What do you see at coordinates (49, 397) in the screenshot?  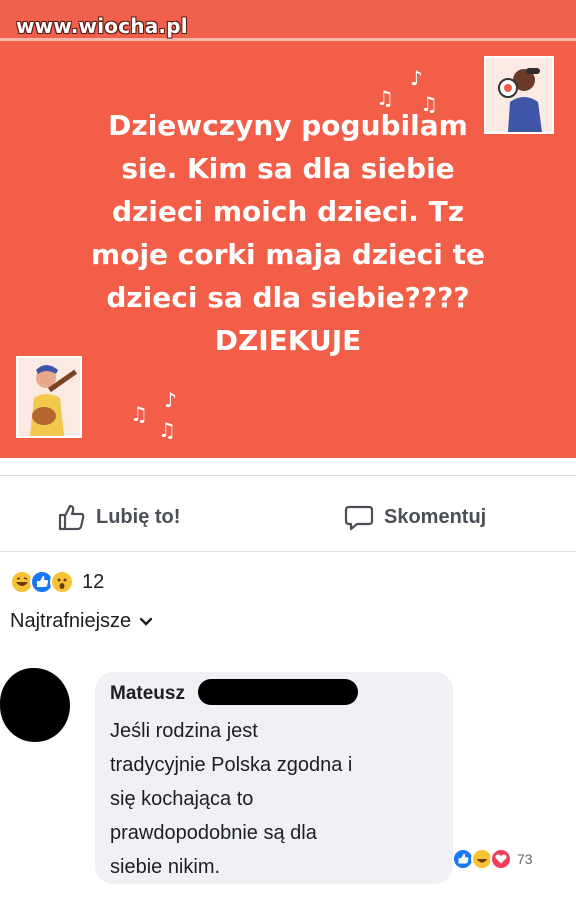 I see `guitar-sticker-icon` at bounding box center [49, 397].